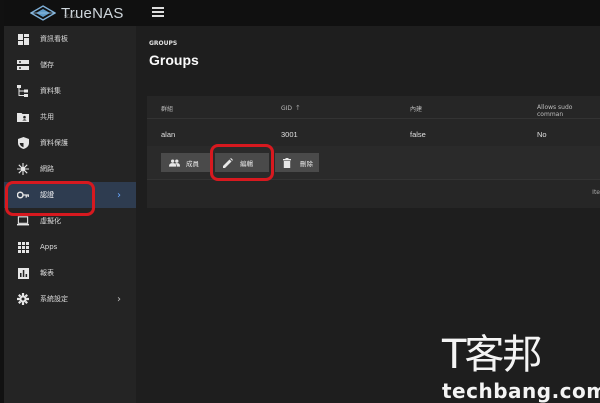  What do you see at coordinates (542, 134) in the screenshot?
I see `cell-sudo: No` at bounding box center [542, 134].